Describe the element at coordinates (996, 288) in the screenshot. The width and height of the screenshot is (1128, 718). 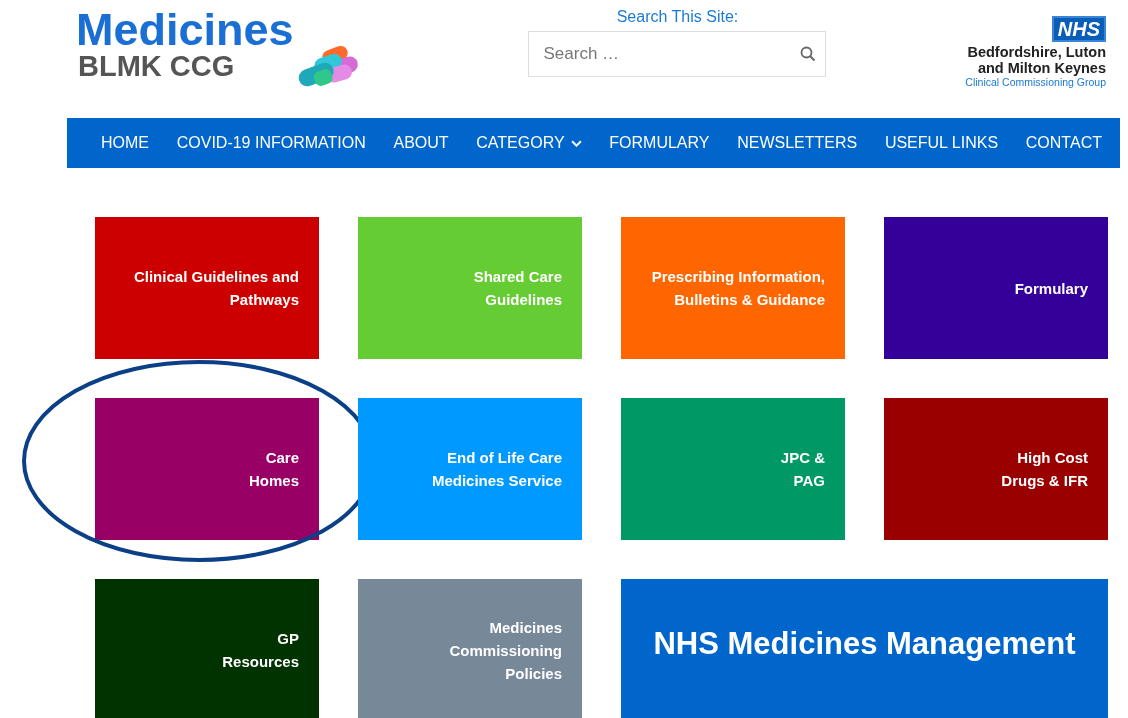
I see `category-tile: Formulary` at that location.